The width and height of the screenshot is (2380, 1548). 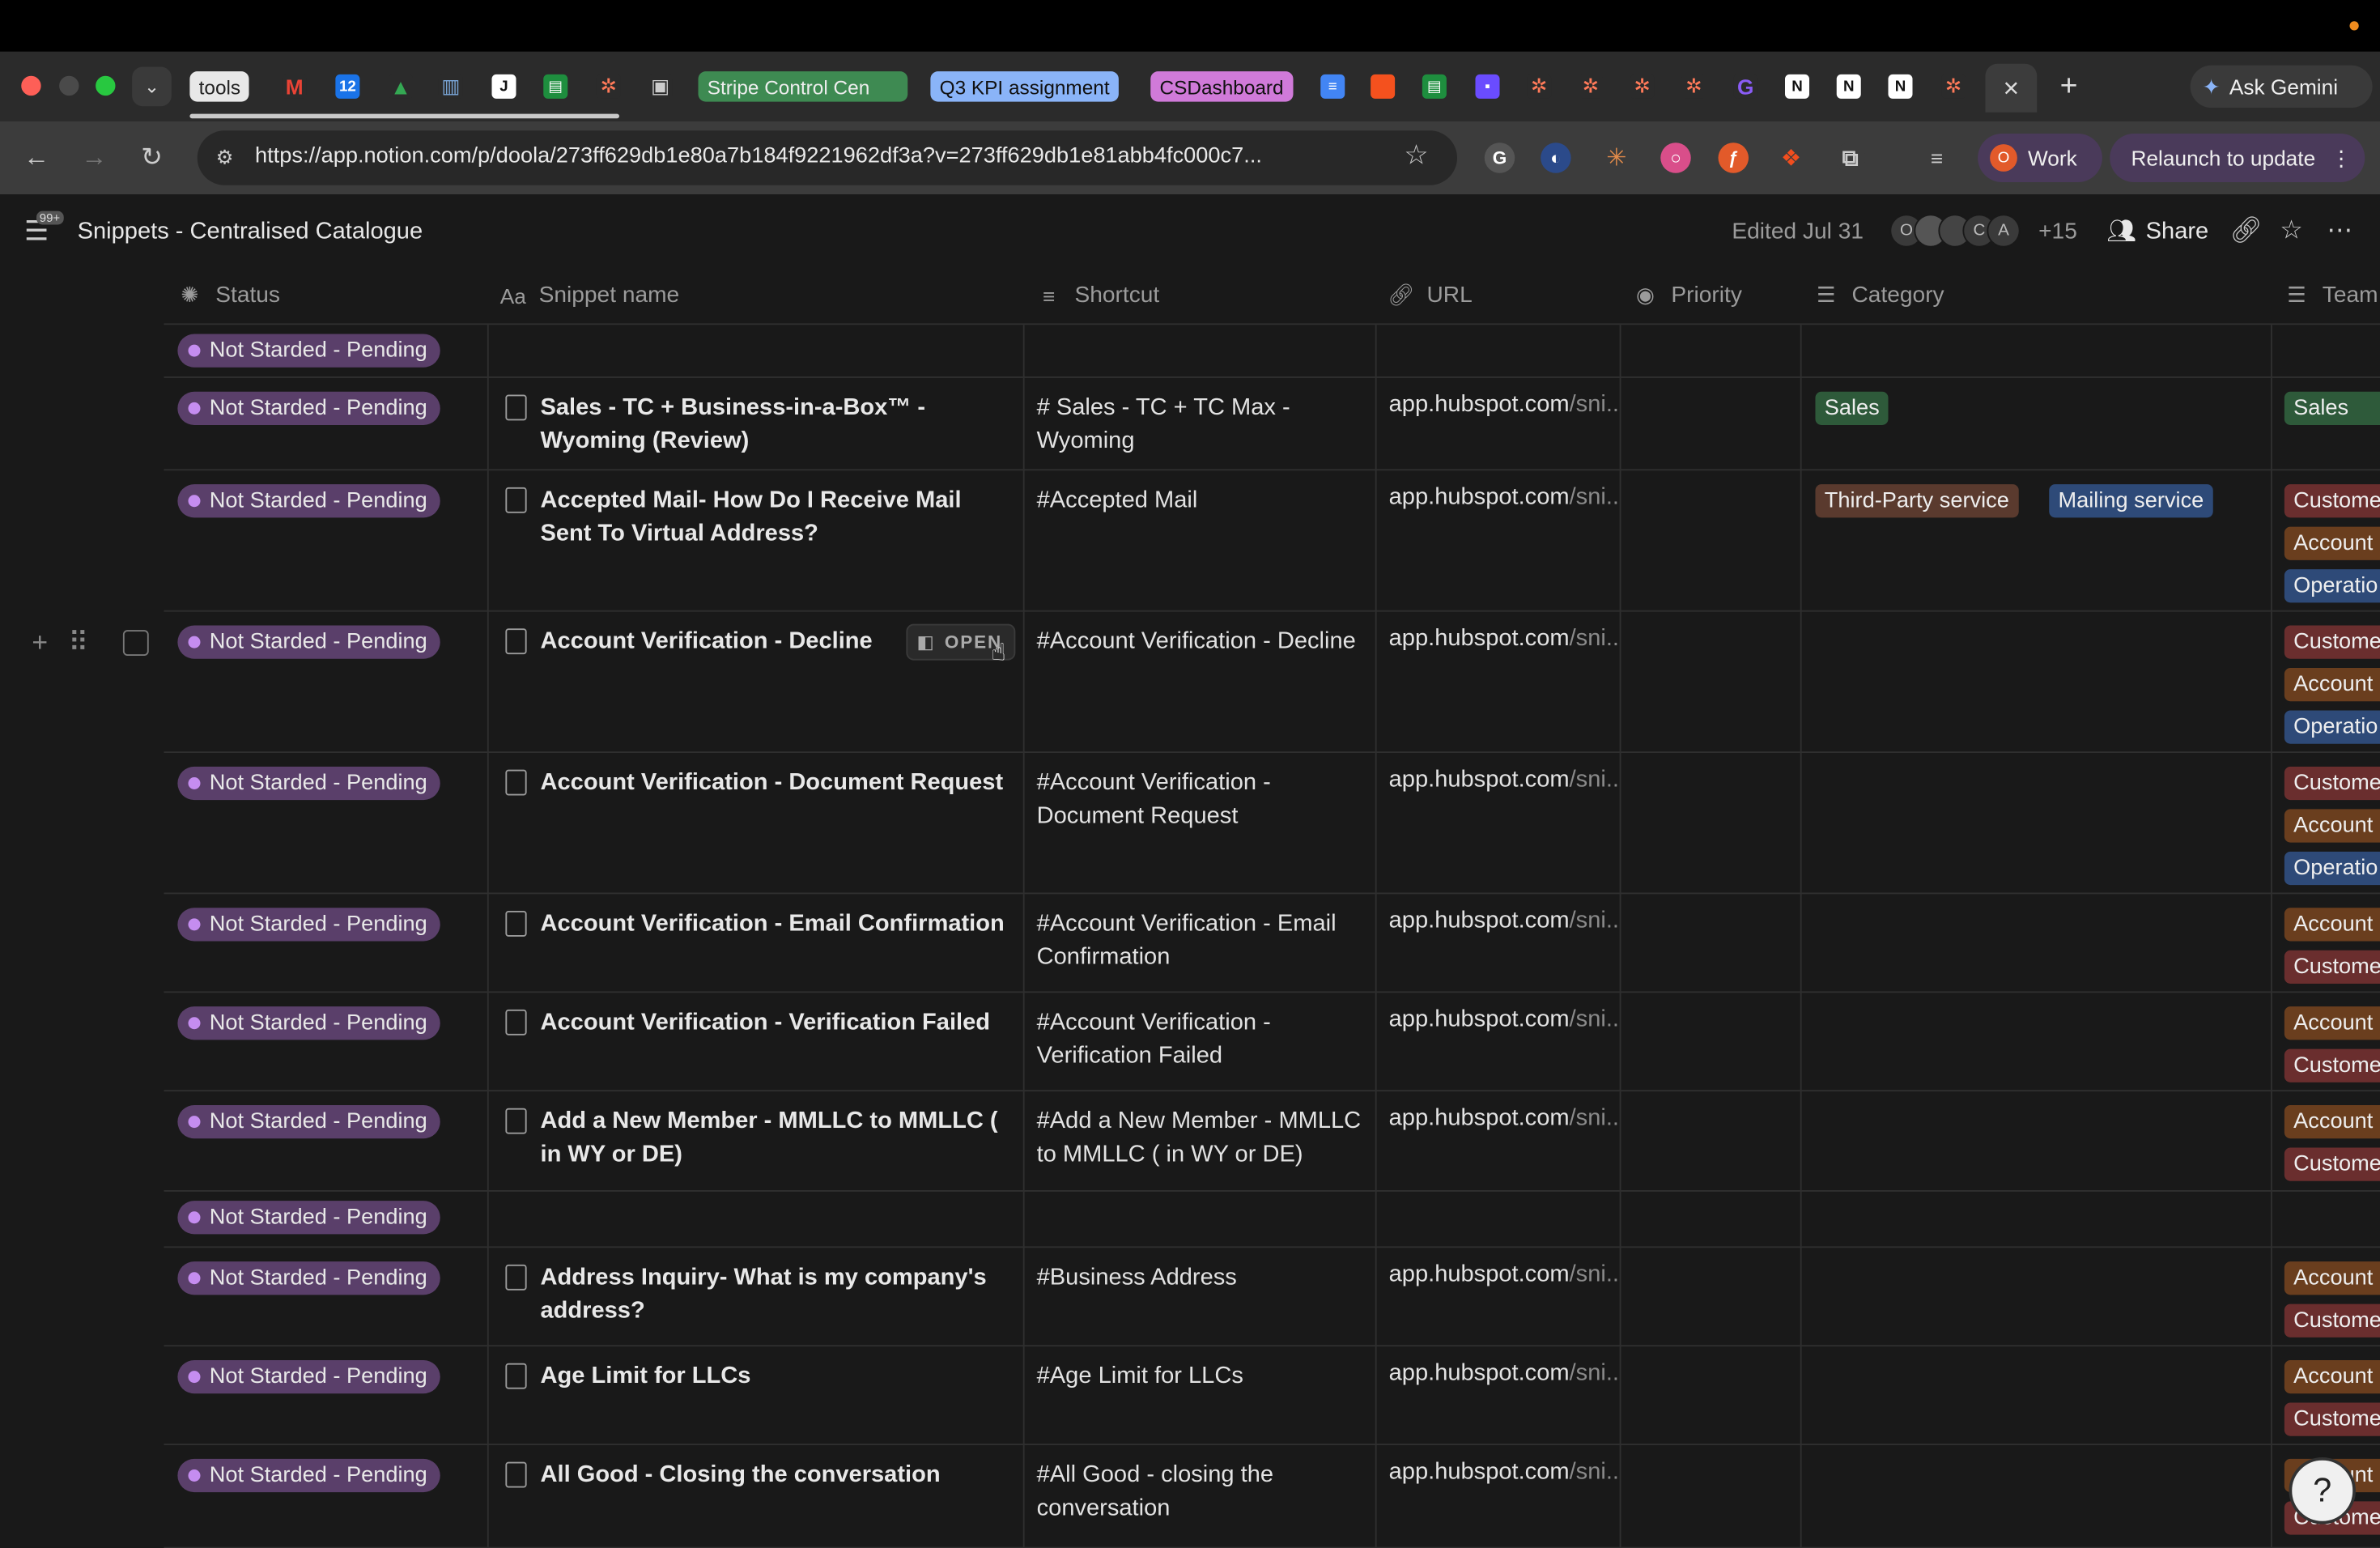 What do you see at coordinates (2339, 231) in the screenshot?
I see `more-options-icon: ⋯` at bounding box center [2339, 231].